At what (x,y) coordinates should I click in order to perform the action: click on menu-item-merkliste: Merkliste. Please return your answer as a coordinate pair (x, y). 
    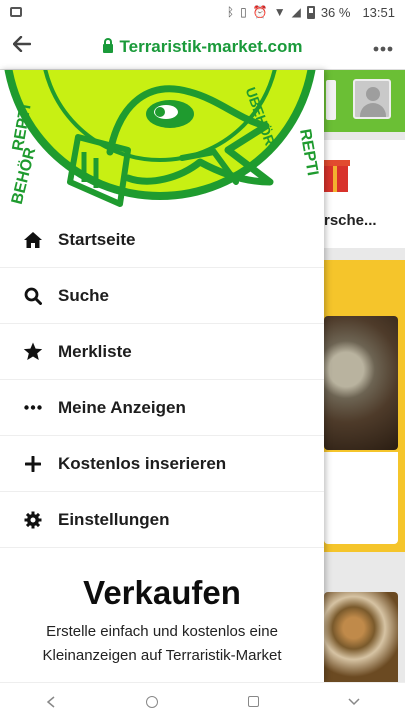
    Looking at the image, I should click on (162, 352).